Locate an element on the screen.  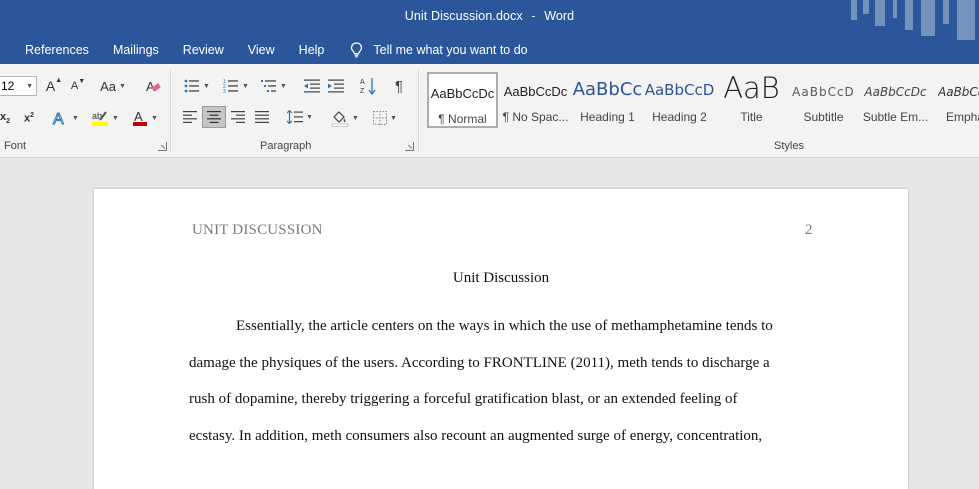
font-size-value: 12 is located at coordinates (8, 86).